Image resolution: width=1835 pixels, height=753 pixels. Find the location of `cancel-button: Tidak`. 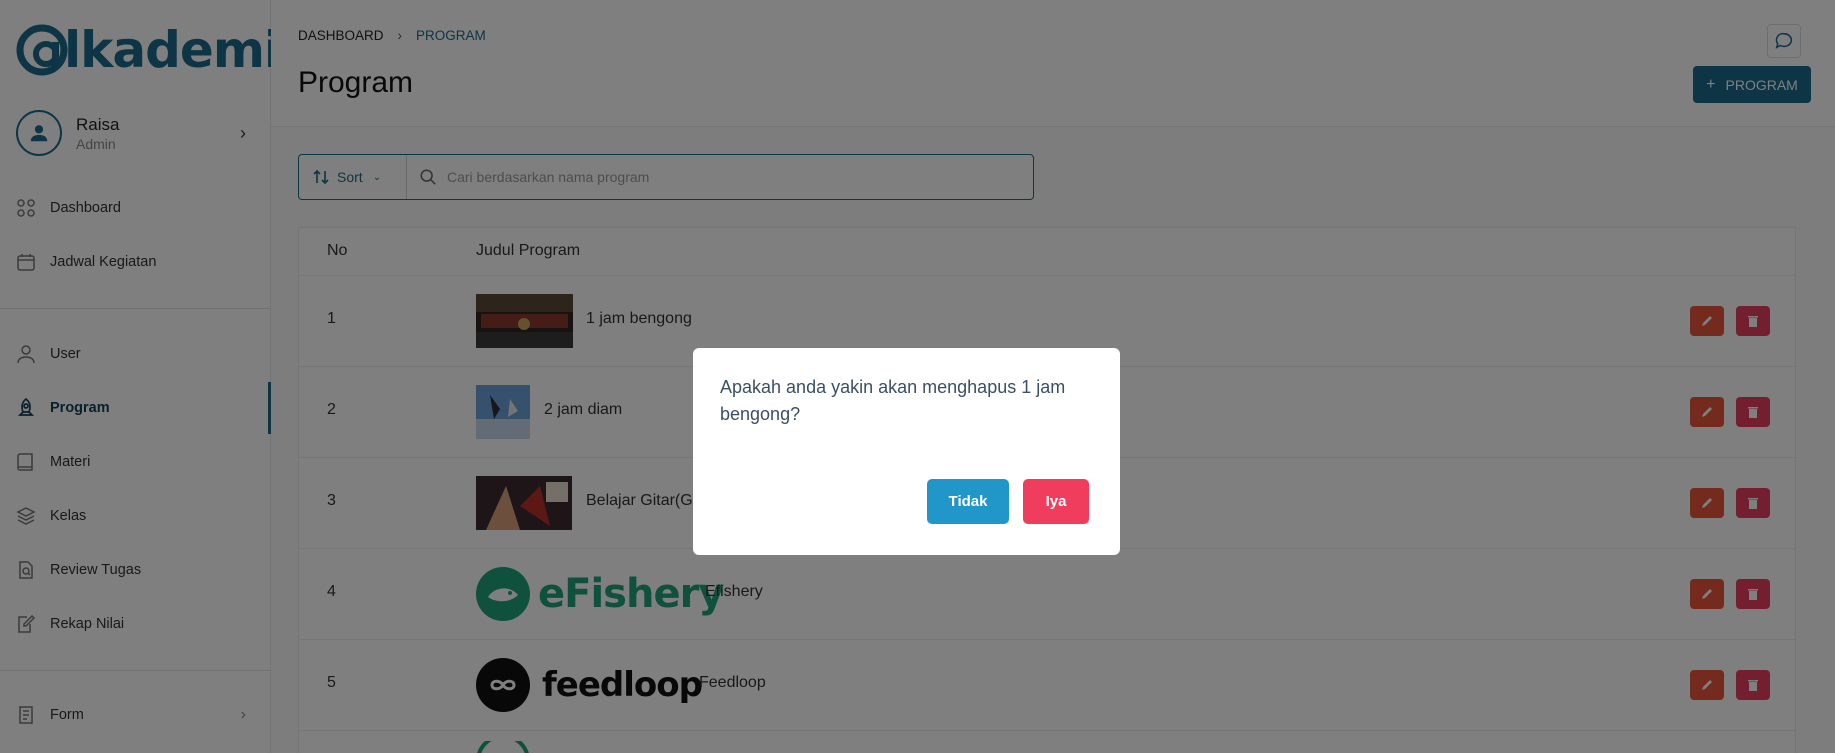

cancel-button: Tidak is located at coordinates (968, 501).